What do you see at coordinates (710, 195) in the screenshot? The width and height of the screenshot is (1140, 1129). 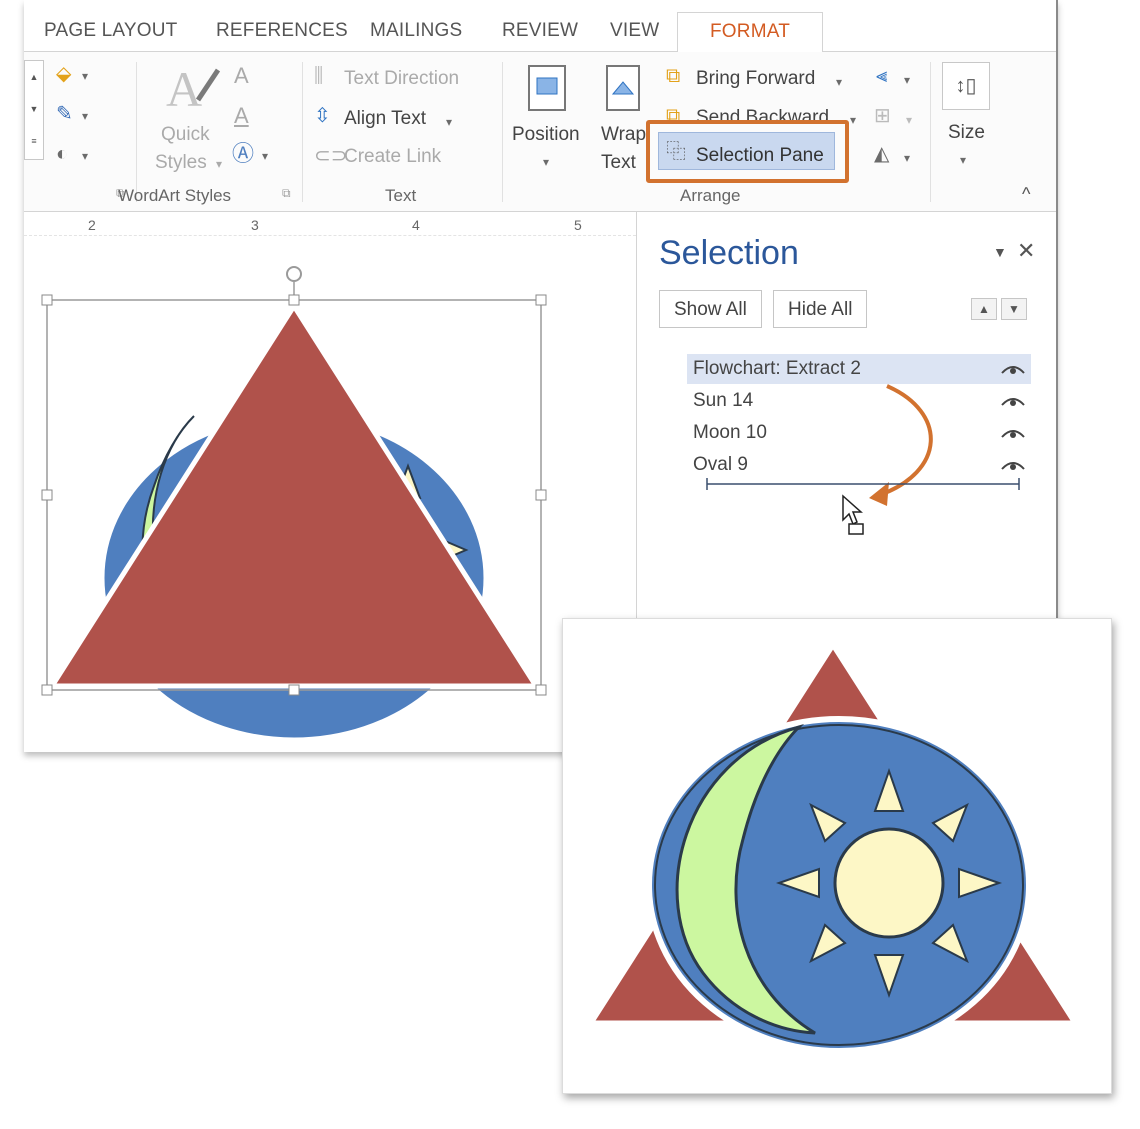 I see `arrange-group-label: Arrange` at bounding box center [710, 195].